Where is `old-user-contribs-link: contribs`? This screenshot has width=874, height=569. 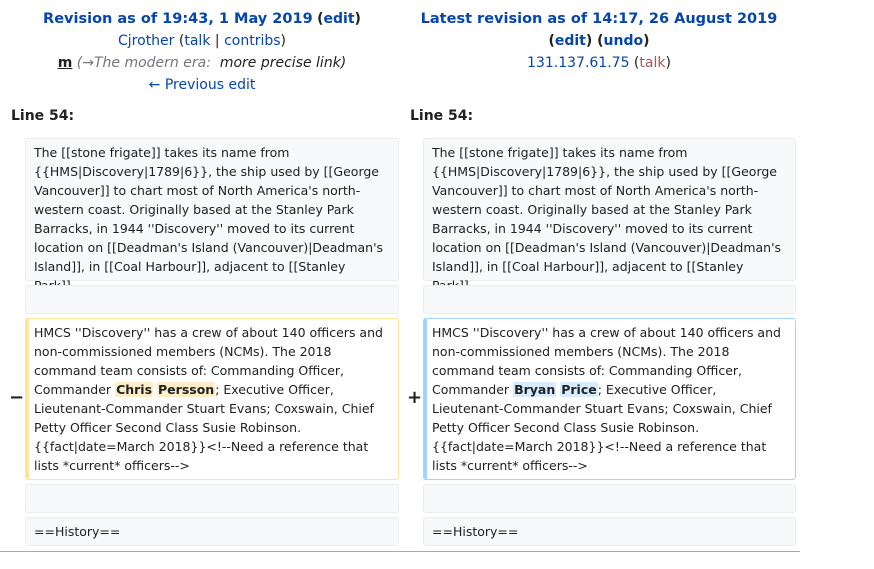 old-user-contribs-link: contribs is located at coordinates (252, 41).